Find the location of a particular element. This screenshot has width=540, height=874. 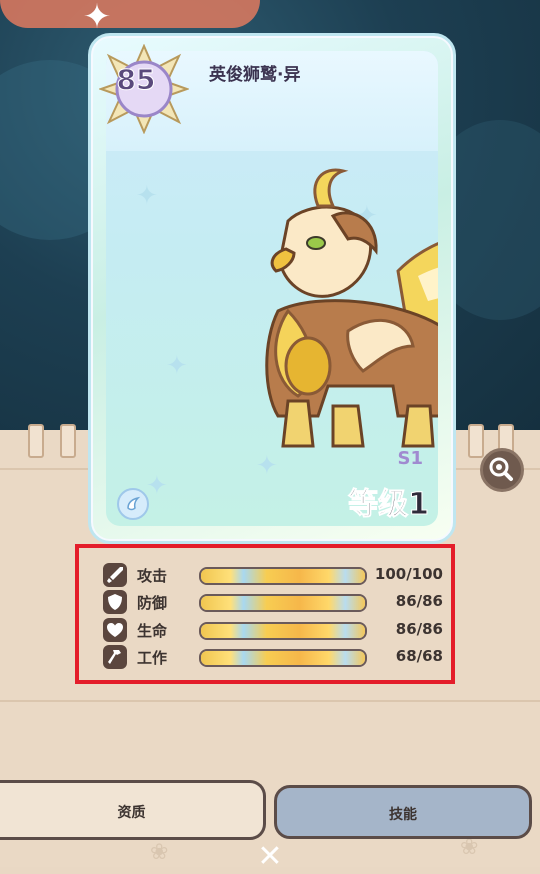

heart-glyph is located at coordinates (115, 630).